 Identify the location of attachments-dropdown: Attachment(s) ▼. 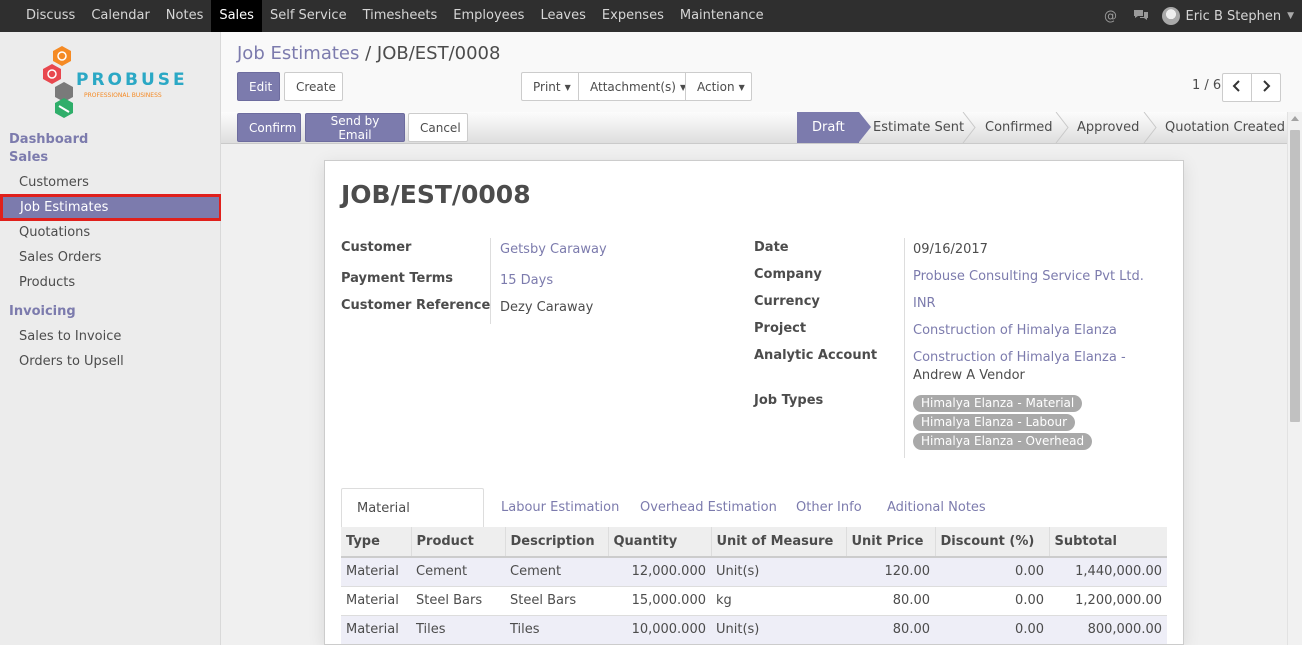
(632, 86).